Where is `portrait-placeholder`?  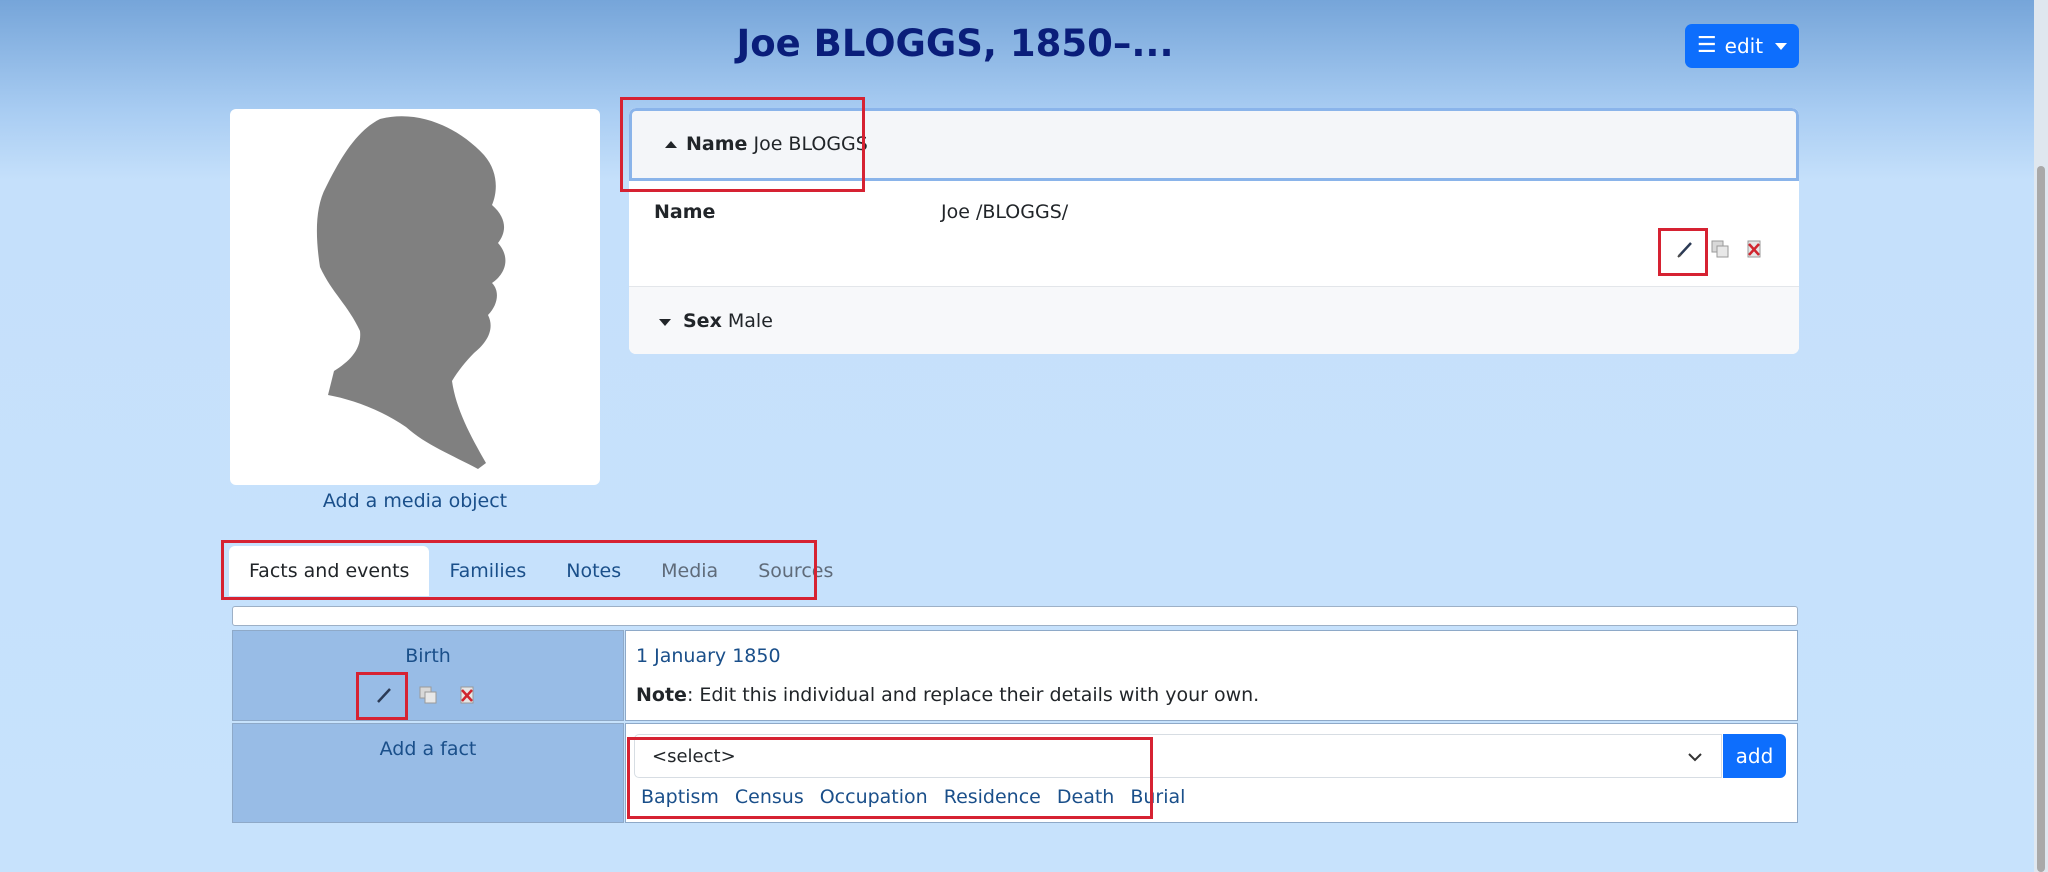
portrait-placeholder is located at coordinates (415, 297).